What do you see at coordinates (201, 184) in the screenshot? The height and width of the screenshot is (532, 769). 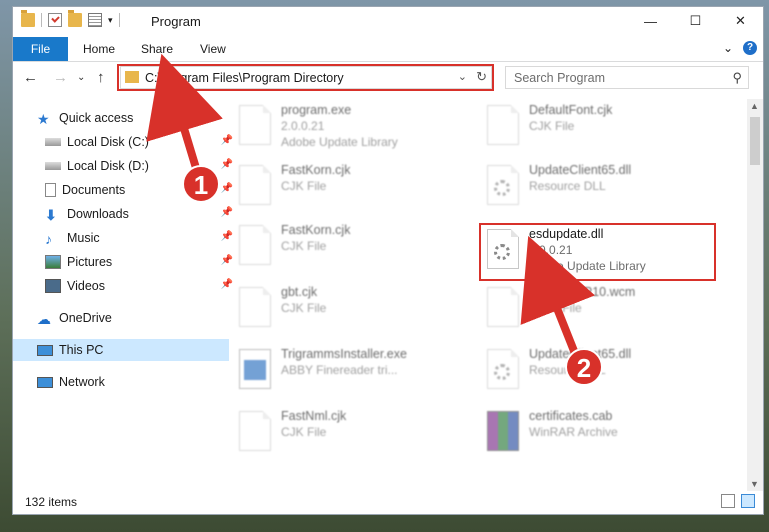 I see `callout-1: 1` at bounding box center [201, 184].